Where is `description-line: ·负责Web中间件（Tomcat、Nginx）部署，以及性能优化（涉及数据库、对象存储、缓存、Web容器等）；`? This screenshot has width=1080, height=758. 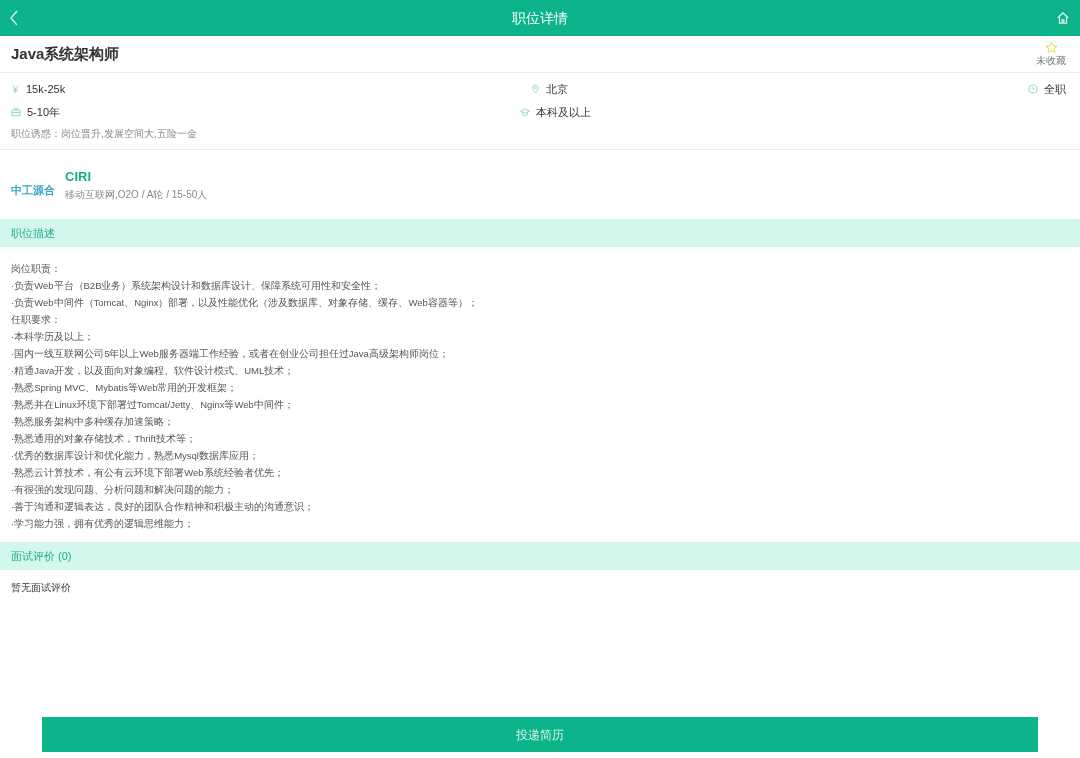 description-line: ·负责Web中间件（Tomcat、Nginx）部署，以及性能优化（涉及数据库、对象存储、缓存、Web容器等）； is located at coordinates (245, 303).